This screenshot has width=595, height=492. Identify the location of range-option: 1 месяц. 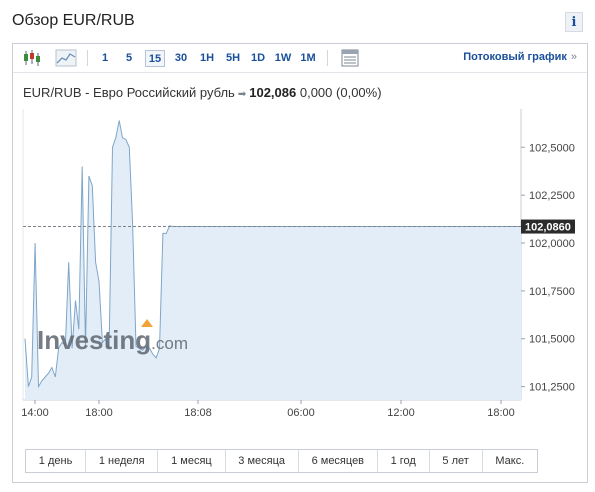
(192, 461).